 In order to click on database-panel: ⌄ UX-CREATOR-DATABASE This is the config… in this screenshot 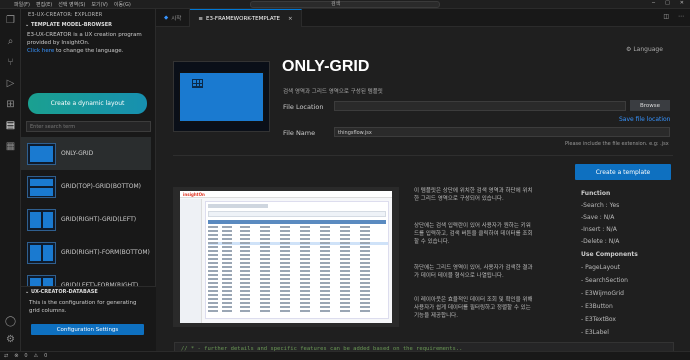, I will do `click(88, 318)`.